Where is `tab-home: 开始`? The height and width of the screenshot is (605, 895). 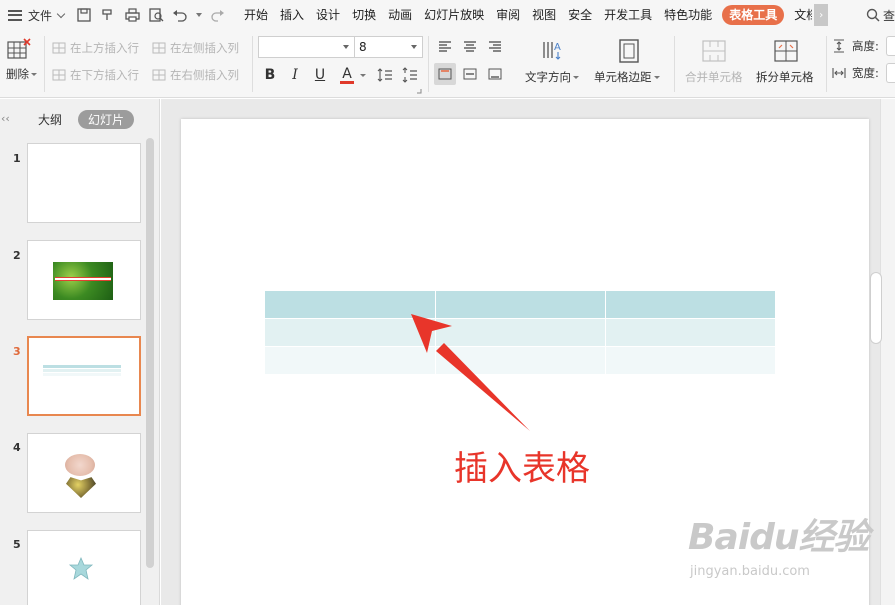 tab-home: 开始 is located at coordinates (256, 15).